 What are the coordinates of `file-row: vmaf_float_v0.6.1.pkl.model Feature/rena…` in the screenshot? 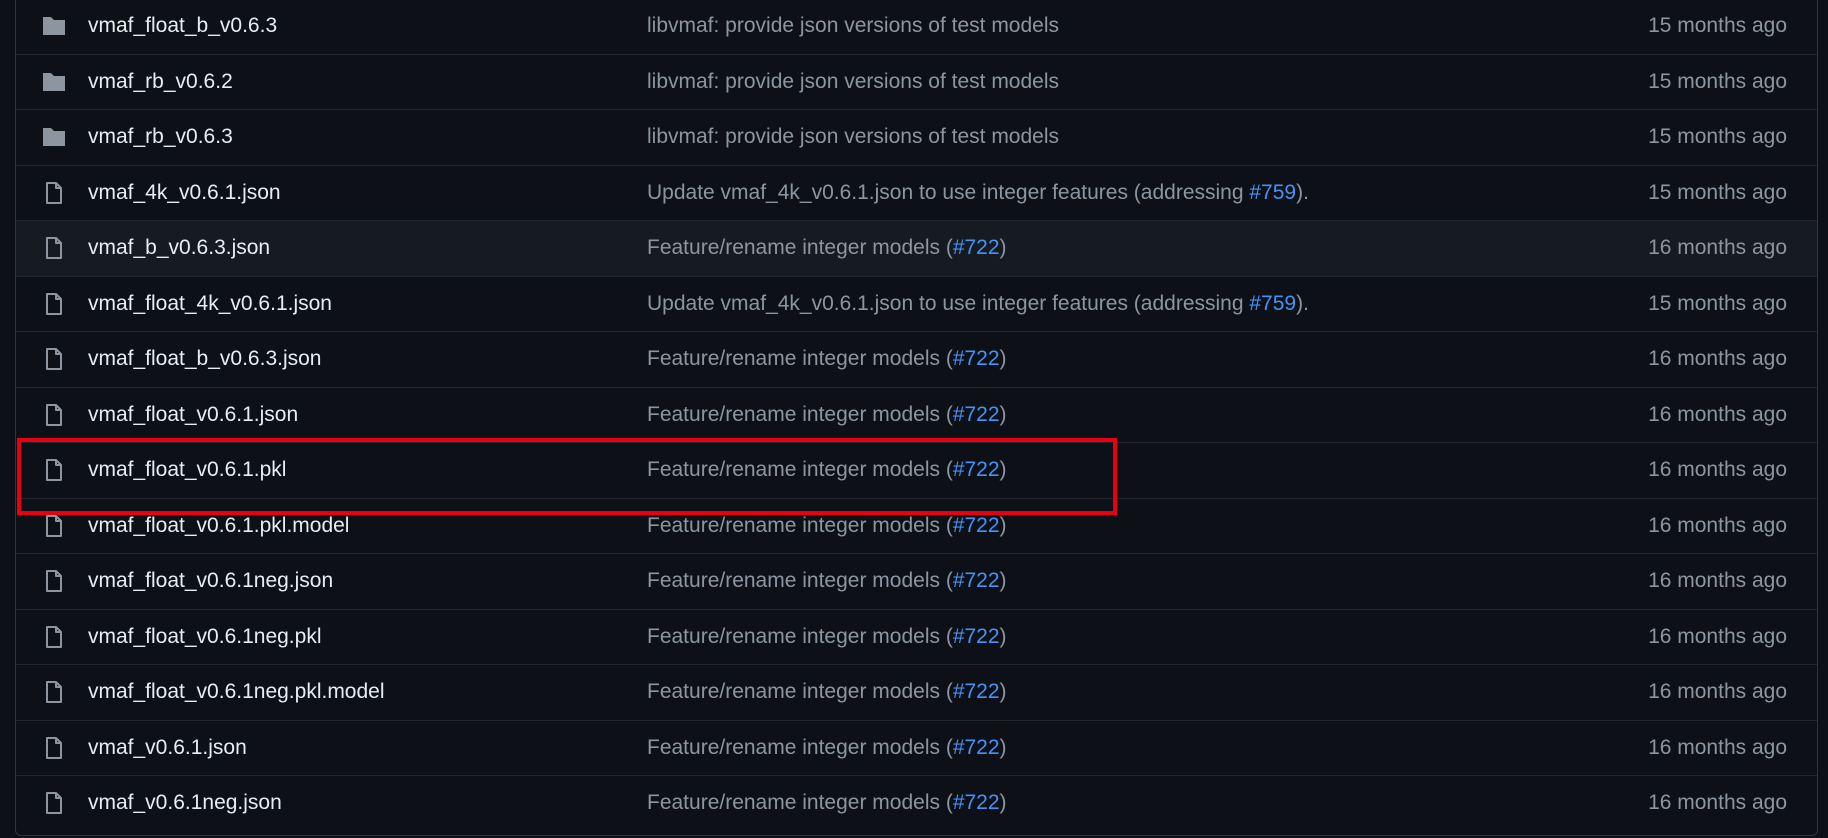 It's located at (916, 525).